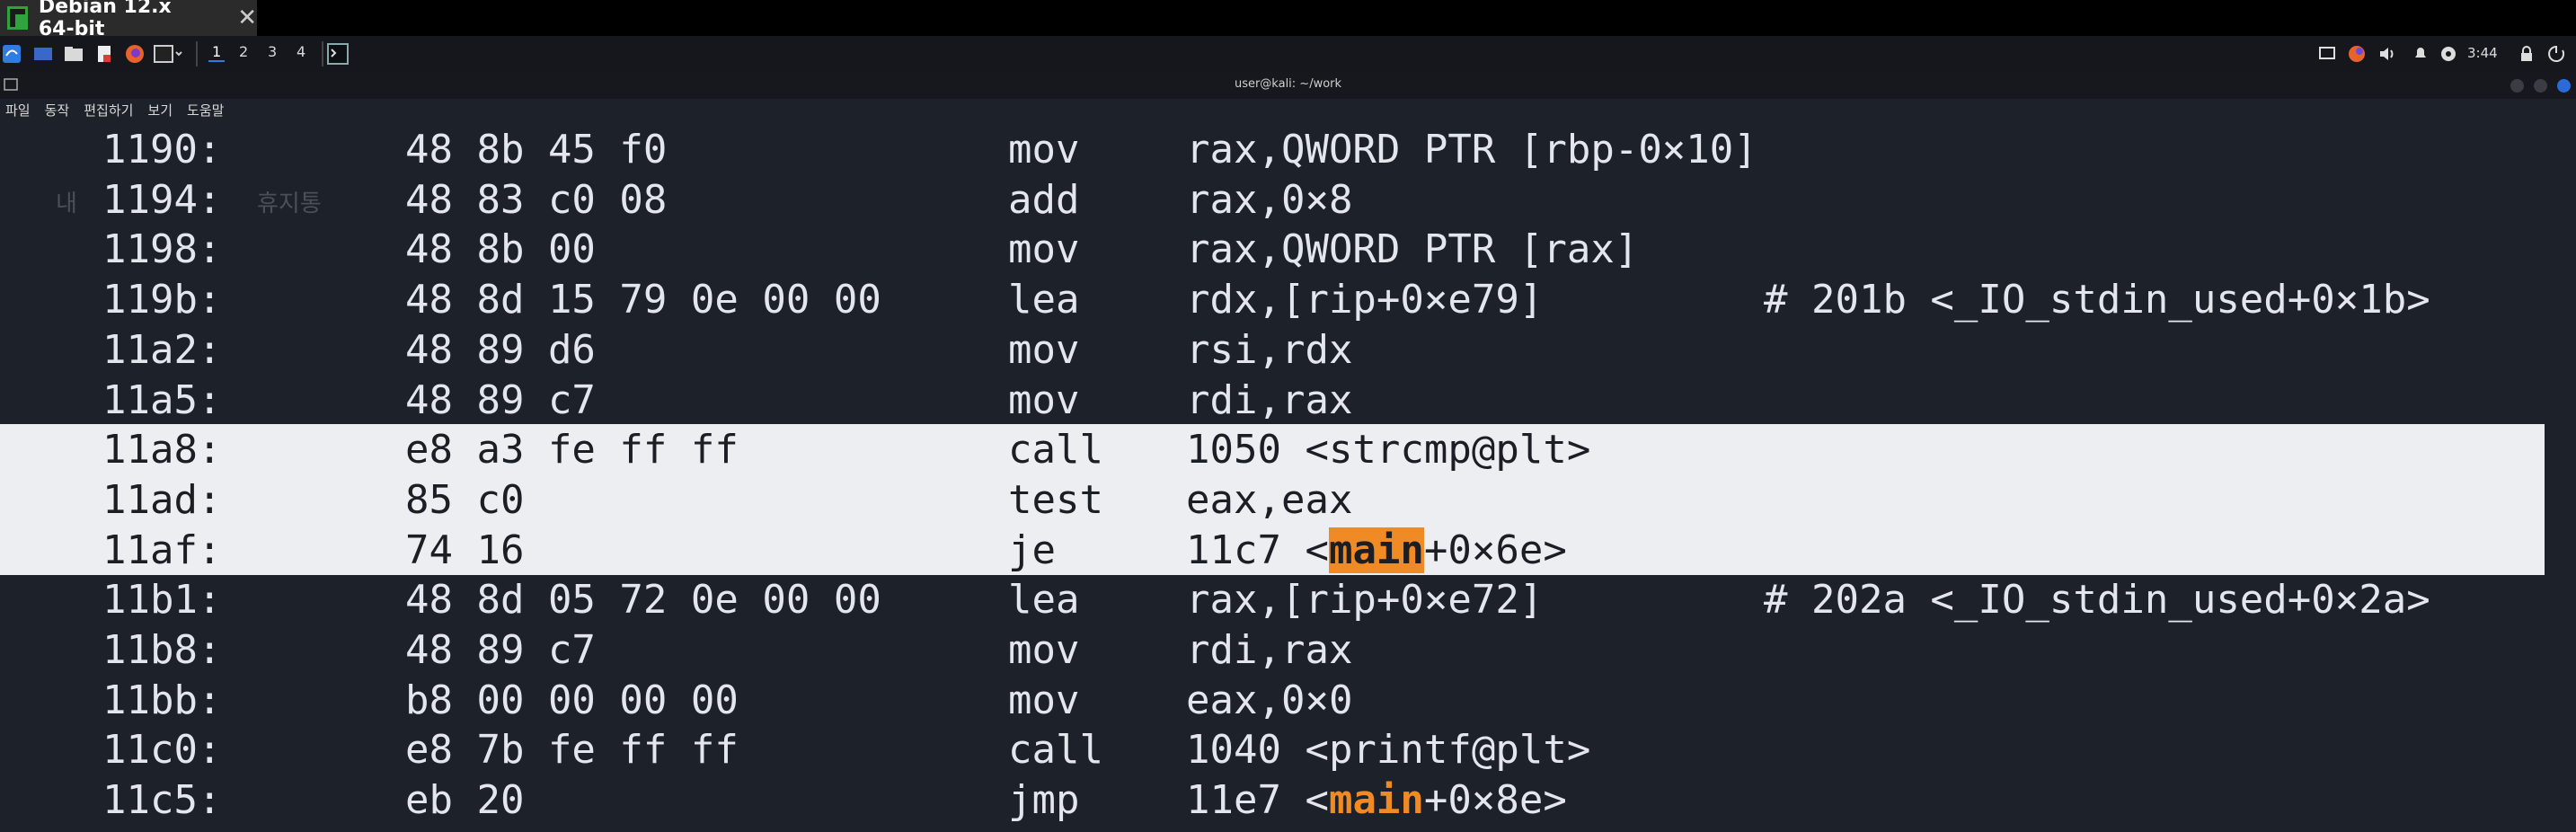 The image size is (2576, 832). What do you see at coordinates (465, 500) in the screenshot?
I see `disasm-bytes: 85 c0` at bounding box center [465, 500].